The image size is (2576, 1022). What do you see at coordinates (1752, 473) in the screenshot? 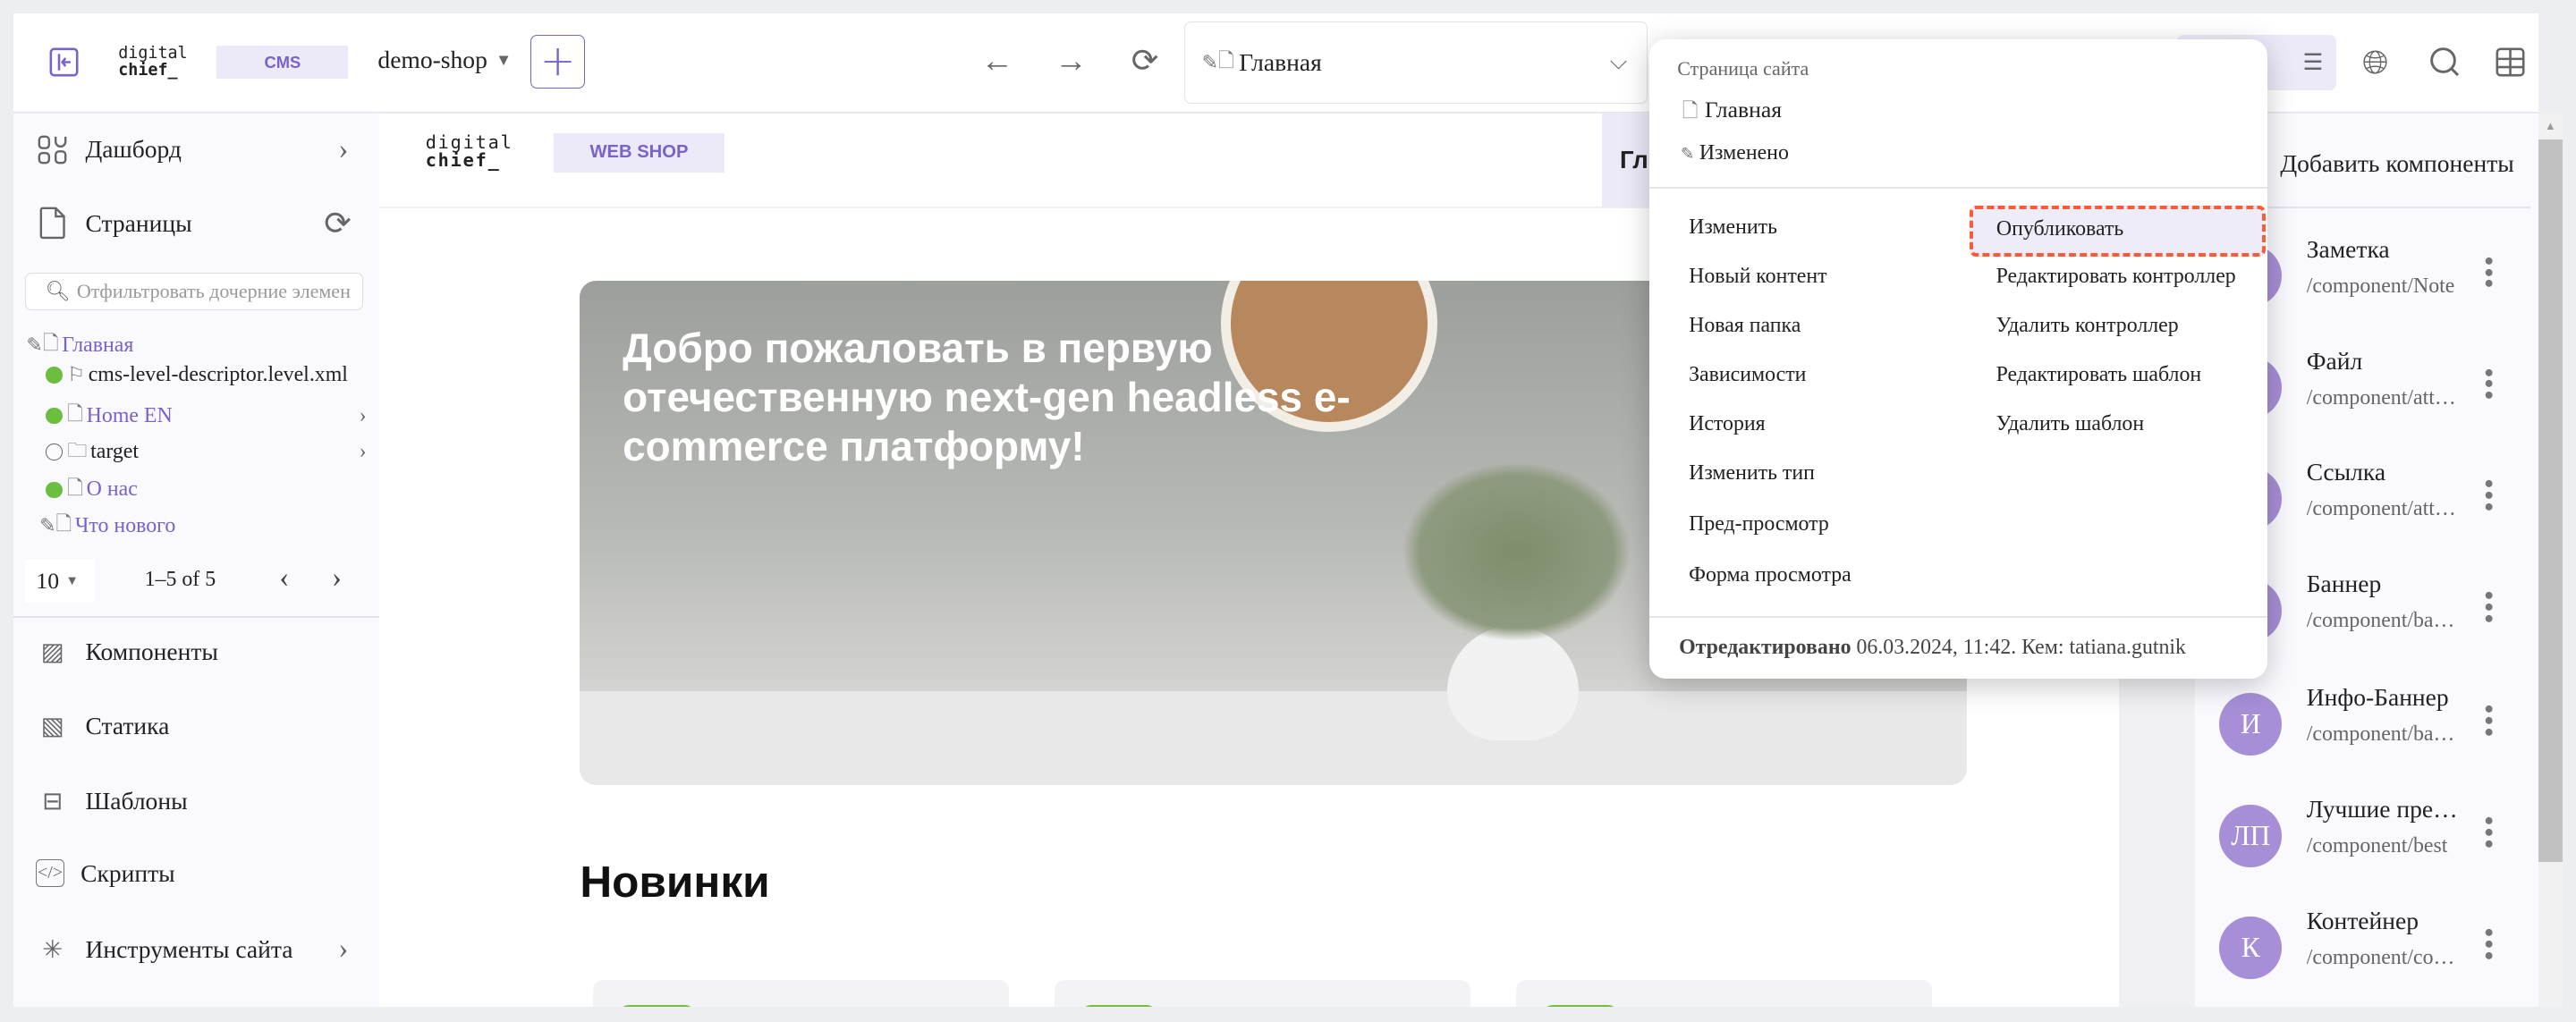
I see `menu-item-change-type: Изменить тип` at bounding box center [1752, 473].